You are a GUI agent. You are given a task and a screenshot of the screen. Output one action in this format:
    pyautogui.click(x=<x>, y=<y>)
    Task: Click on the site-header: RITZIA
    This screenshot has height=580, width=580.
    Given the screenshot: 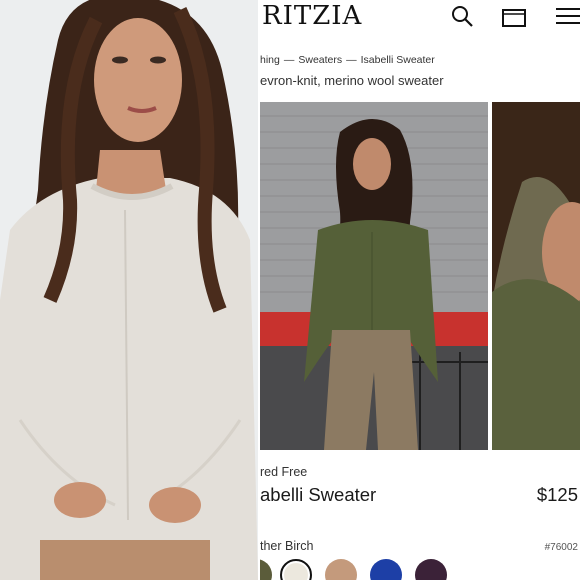 What is the action you would take?
    pyautogui.click(x=420, y=20)
    